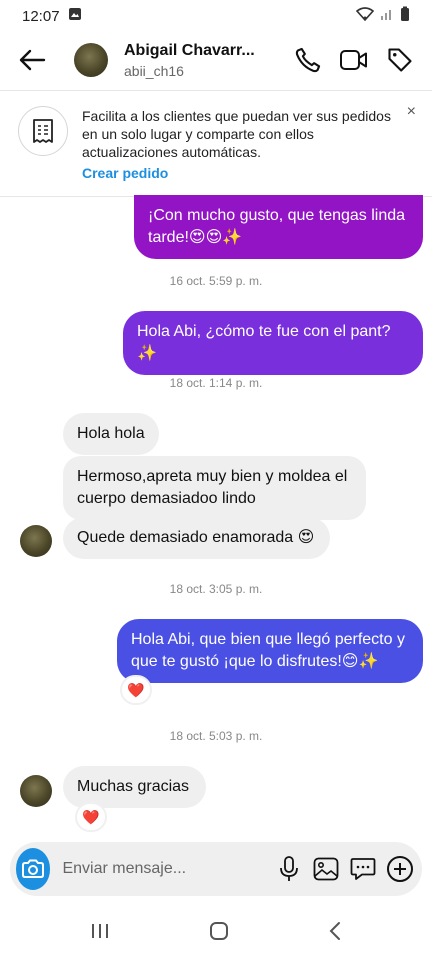 This screenshot has width=432, height=960. I want to click on microphone-icon, so click(288, 868).